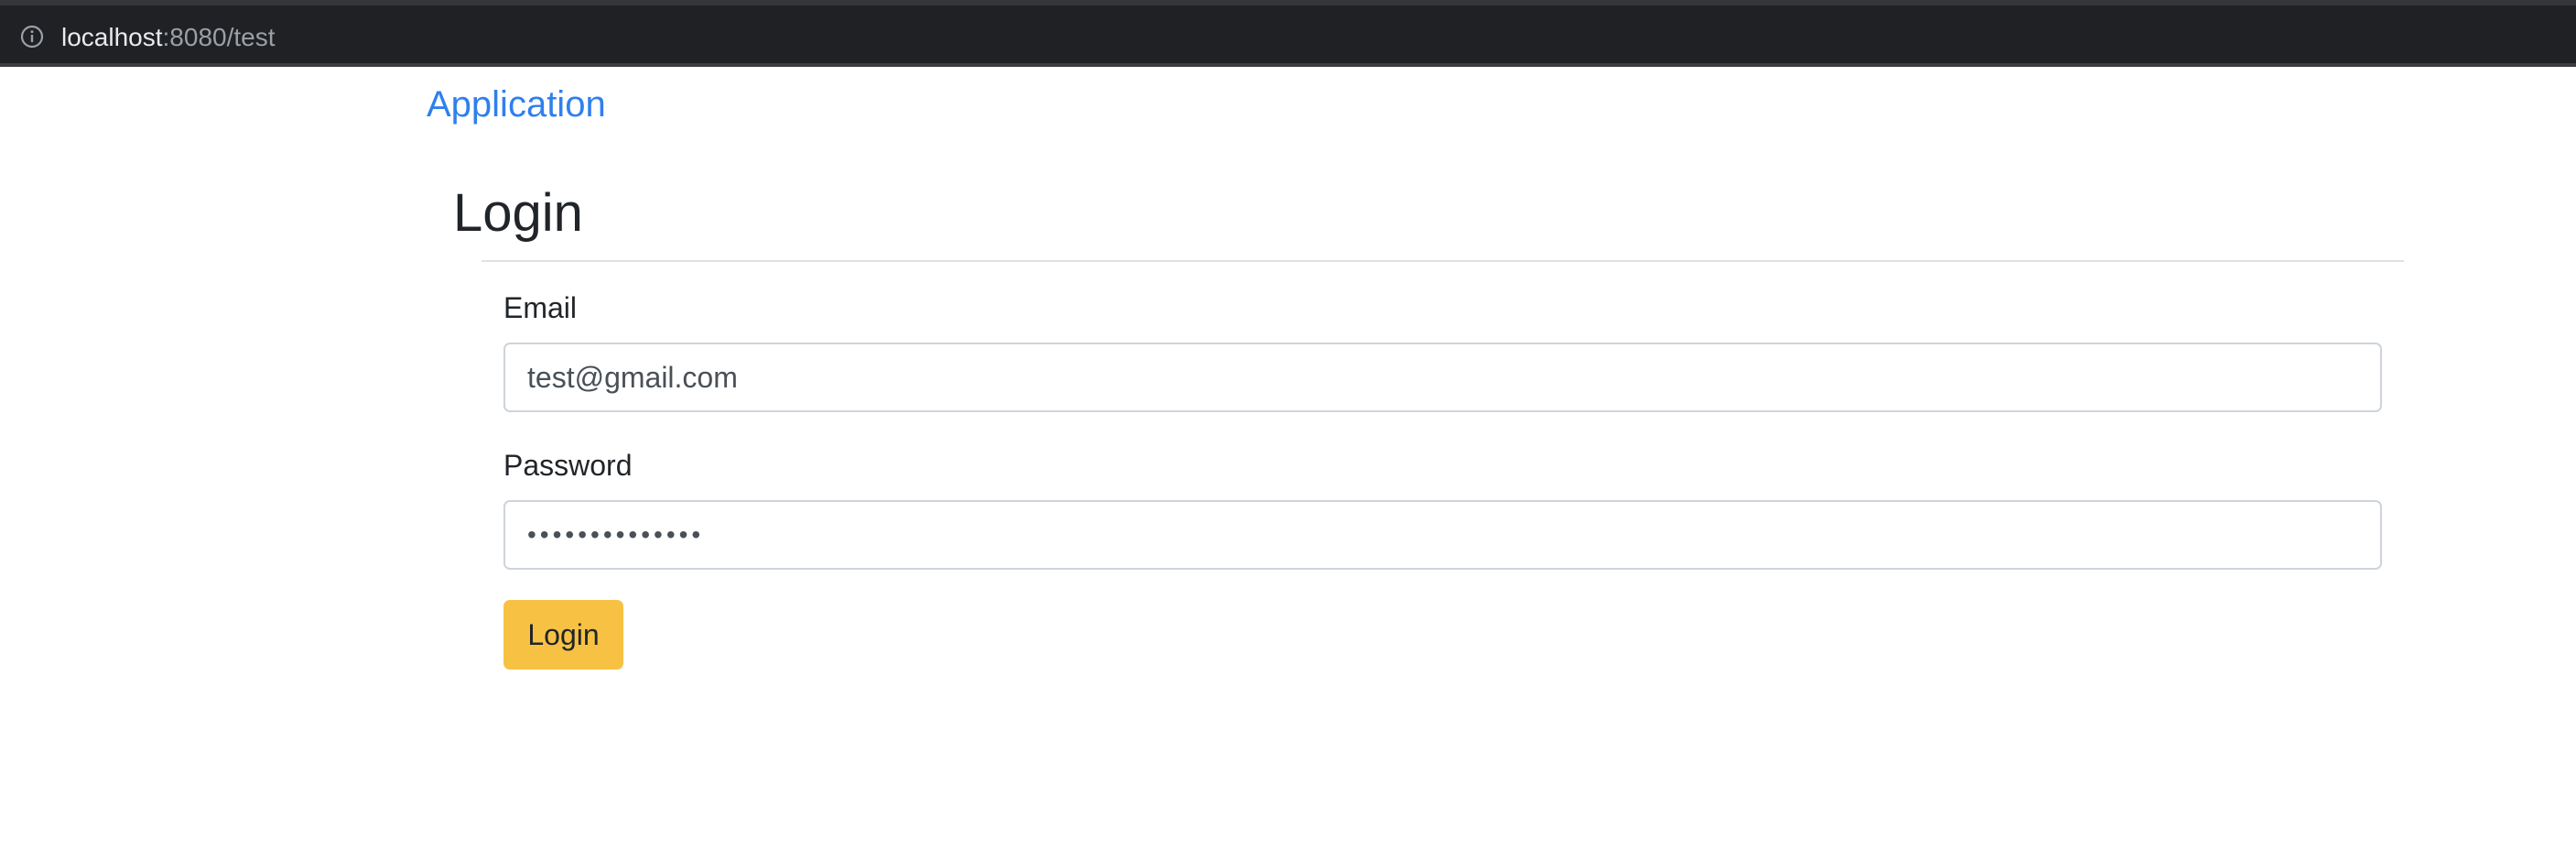 This screenshot has width=2576, height=850. What do you see at coordinates (1288, 33) in the screenshot?
I see `browser-address-bar: localhost:8080/test` at bounding box center [1288, 33].